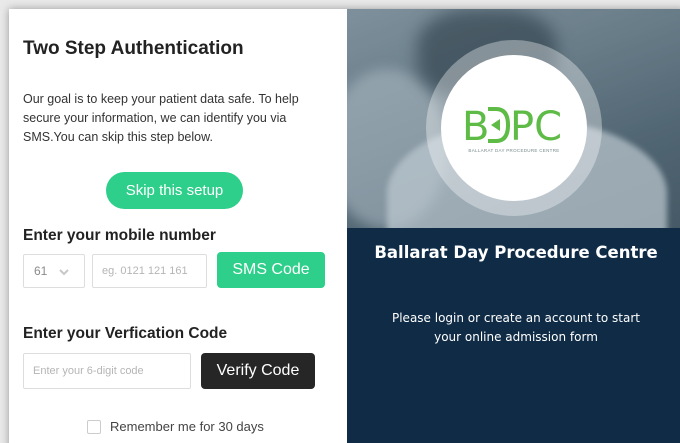  I want to click on verification-code-heading: Enter your Verfication Code, so click(125, 333).